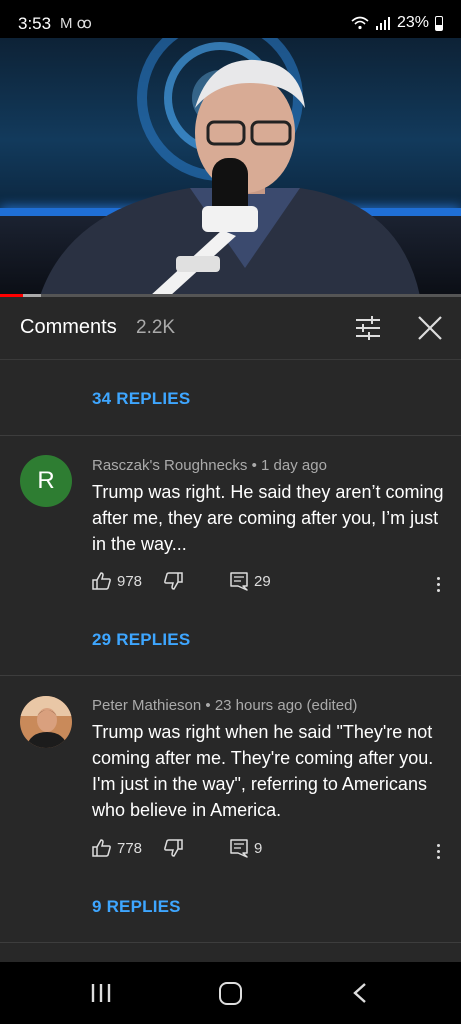  What do you see at coordinates (272, 584) in the screenshot?
I see `comment-actions: 978 29` at bounding box center [272, 584].